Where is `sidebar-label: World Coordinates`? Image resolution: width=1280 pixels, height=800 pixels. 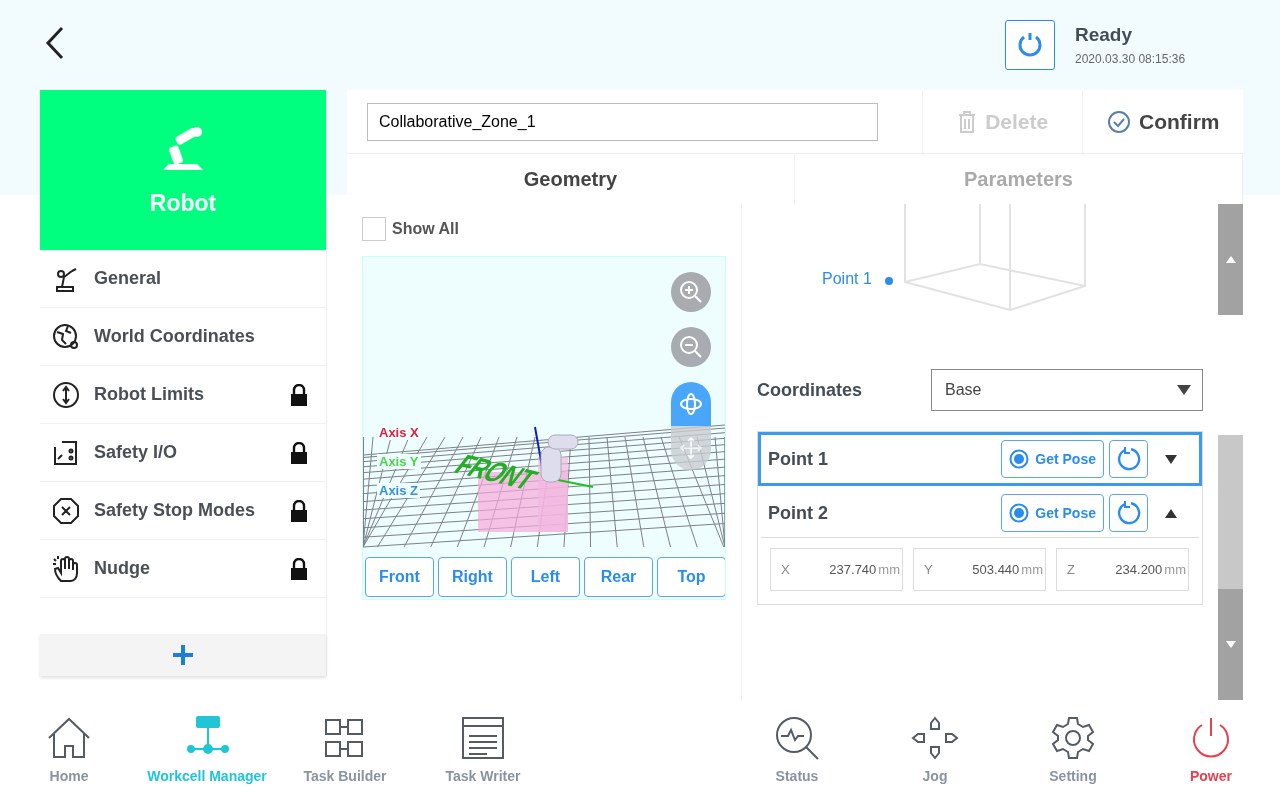
sidebar-label: World Coordinates is located at coordinates (175, 336).